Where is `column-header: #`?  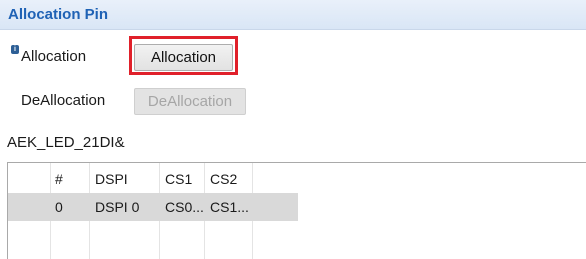 column-header: # is located at coordinates (59, 179).